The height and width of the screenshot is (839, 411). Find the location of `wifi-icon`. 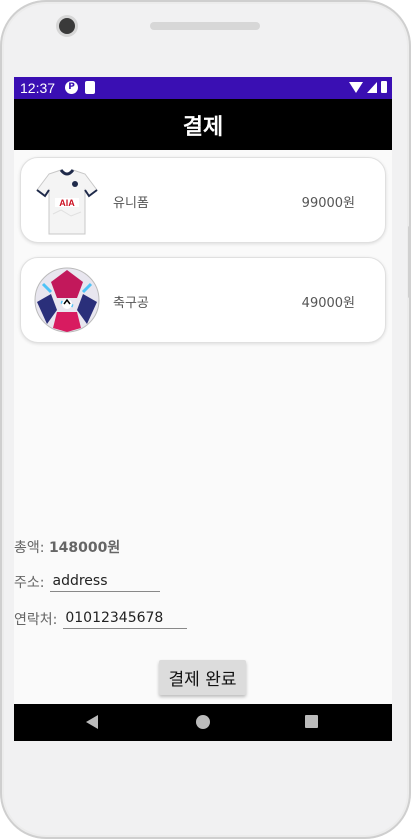

wifi-icon is located at coordinates (356, 87).